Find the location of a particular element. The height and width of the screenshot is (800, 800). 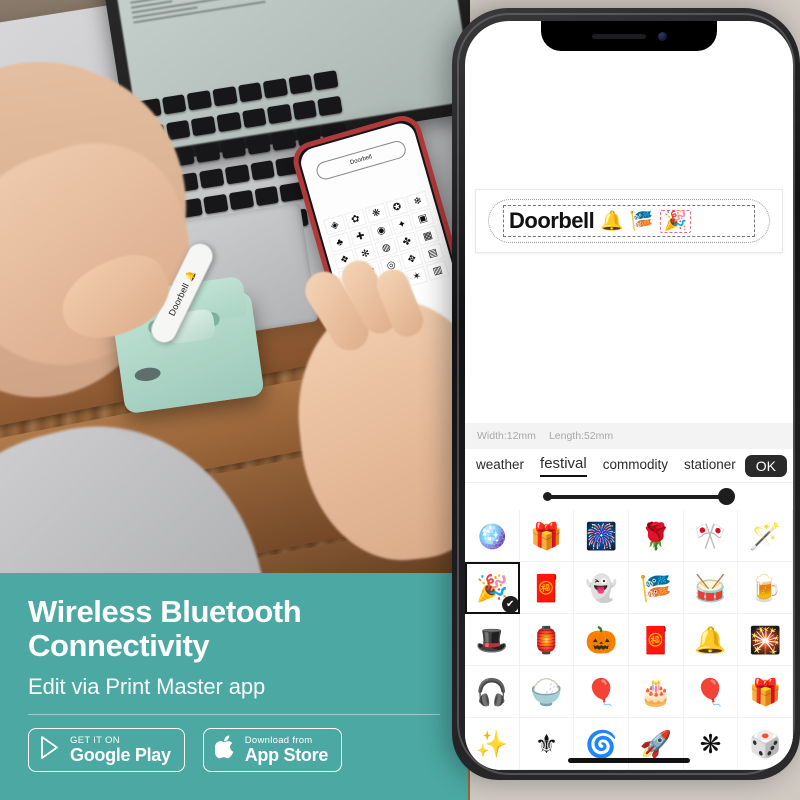

label-outline: Doorbell 🔔 🎏 🎉 is located at coordinates (629, 221).